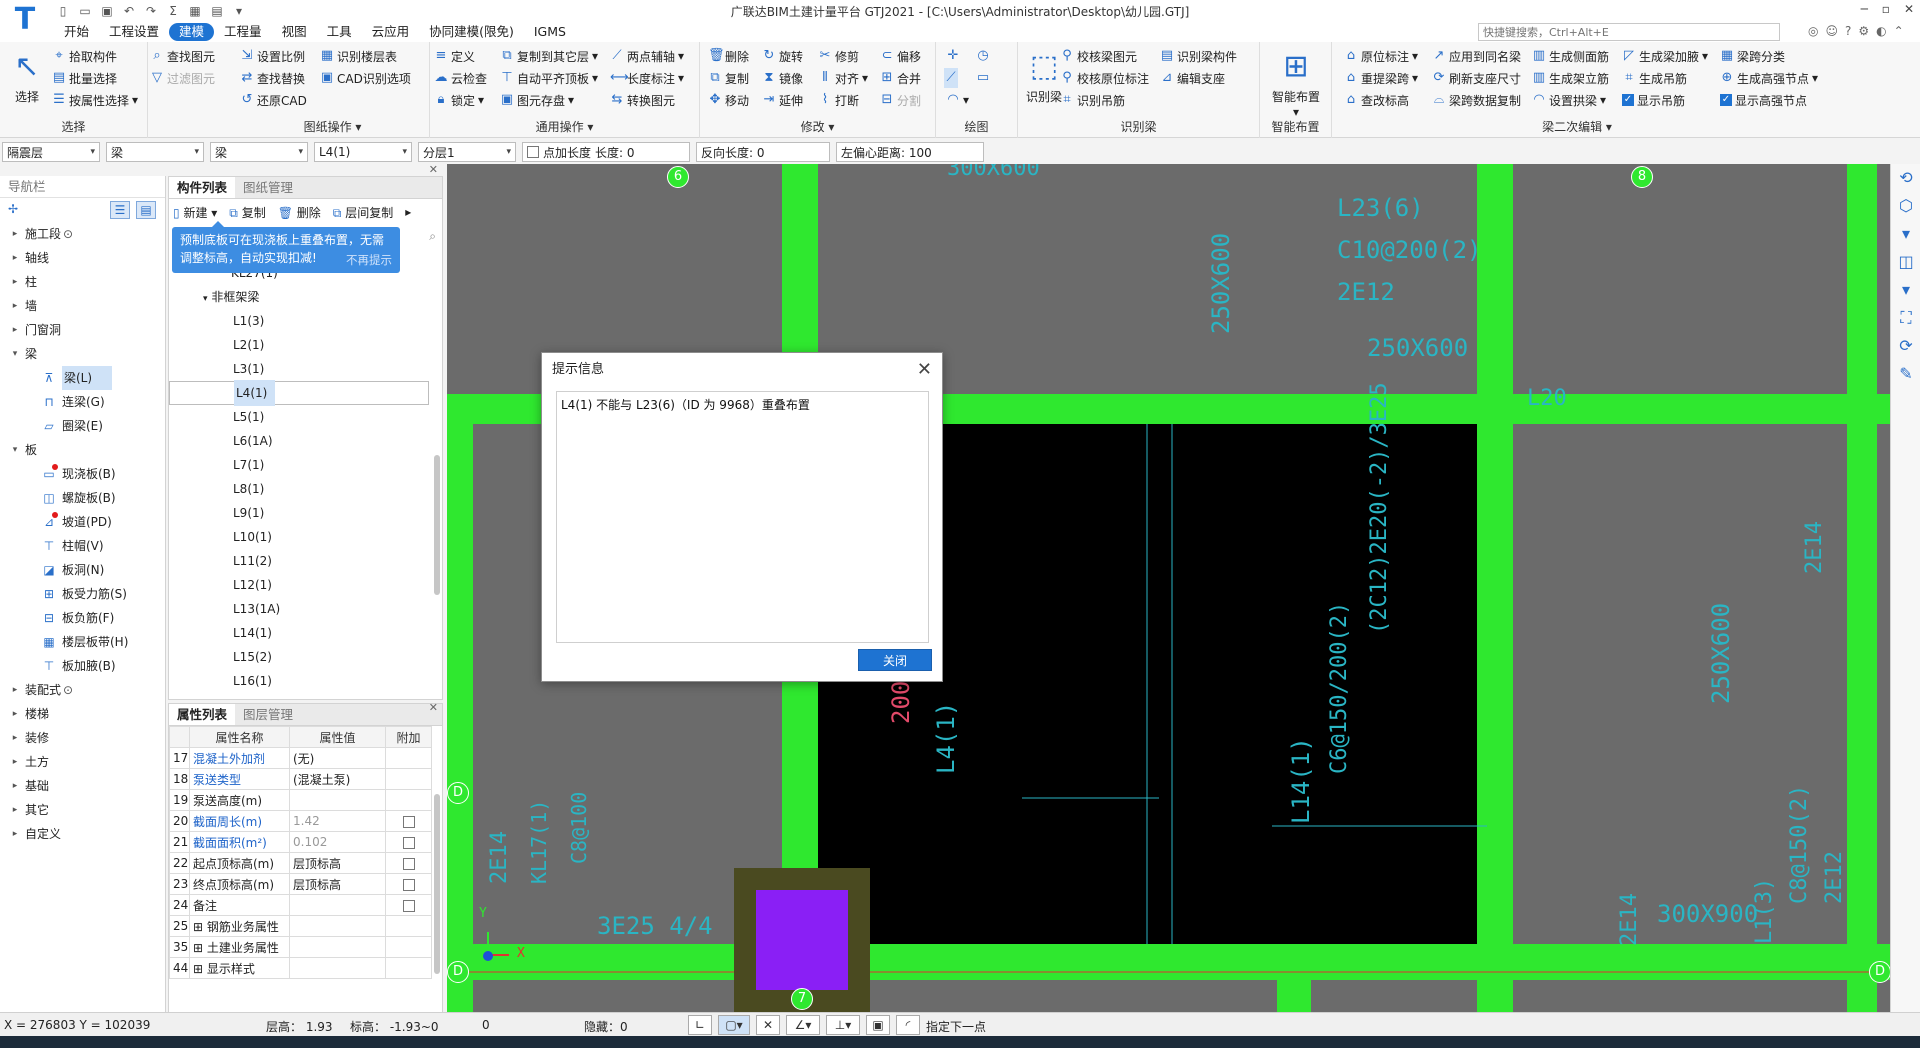 The height and width of the screenshot is (1048, 1920). What do you see at coordinates (1905, 290) in the screenshot?
I see `view-dropdown-icon: ▾` at bounding box center [1905, 290].